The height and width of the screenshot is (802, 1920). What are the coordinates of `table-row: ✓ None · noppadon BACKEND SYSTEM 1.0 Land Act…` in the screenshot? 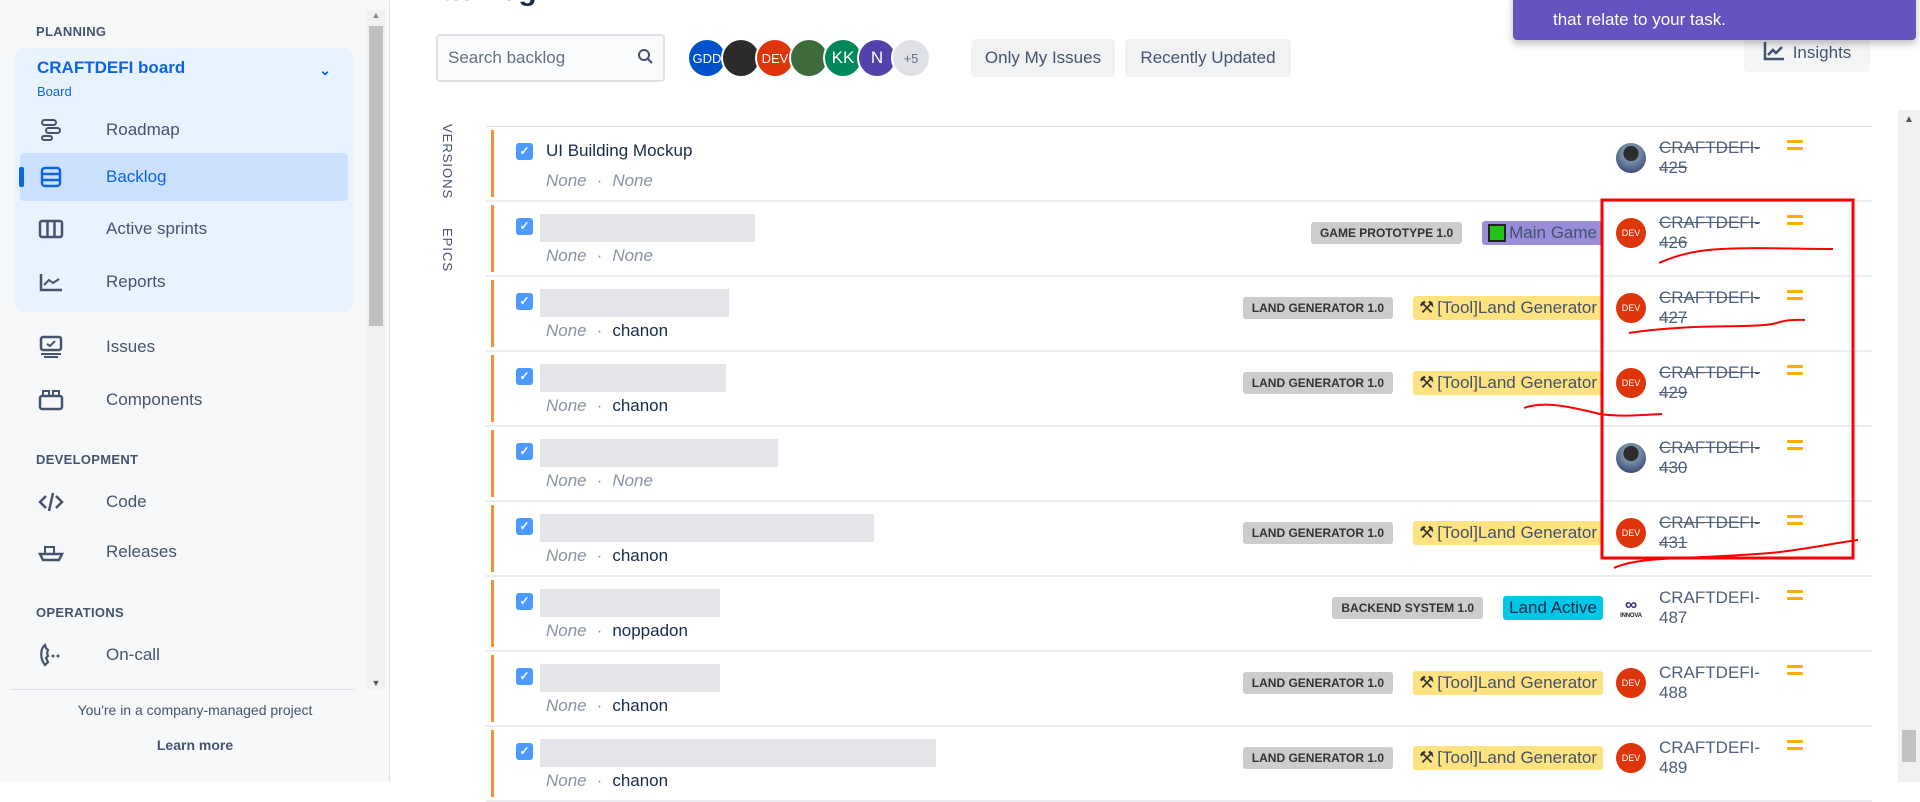 It's located at (1179, 614).